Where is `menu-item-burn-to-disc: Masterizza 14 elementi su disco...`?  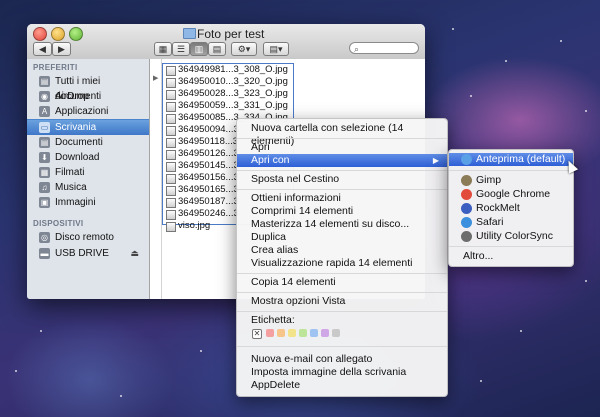 menu-item-burn-to-disc: Masterizza 14 elementi su disco... is located at coordinates (342, 224).